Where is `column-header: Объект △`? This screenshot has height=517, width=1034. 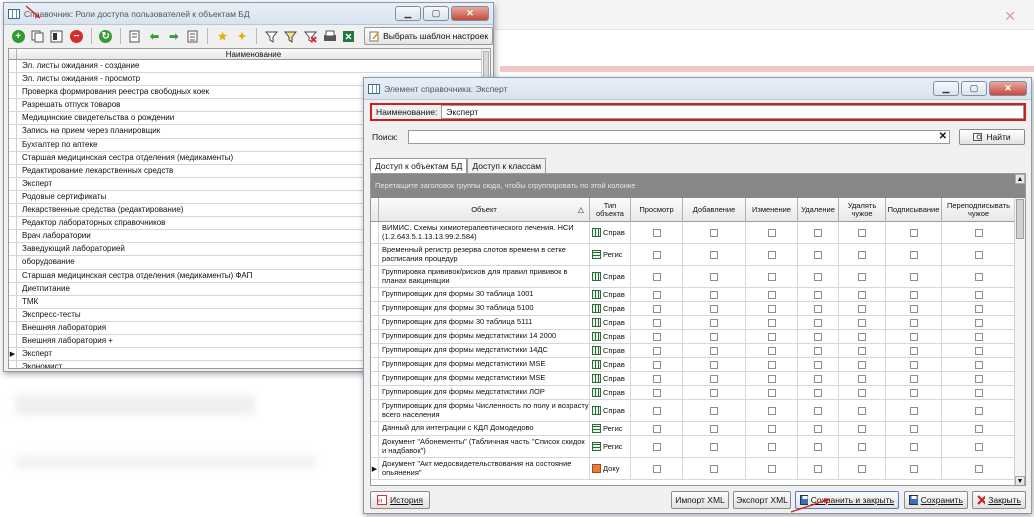 column-header: Объект △ is located at coordinates (484, 210).